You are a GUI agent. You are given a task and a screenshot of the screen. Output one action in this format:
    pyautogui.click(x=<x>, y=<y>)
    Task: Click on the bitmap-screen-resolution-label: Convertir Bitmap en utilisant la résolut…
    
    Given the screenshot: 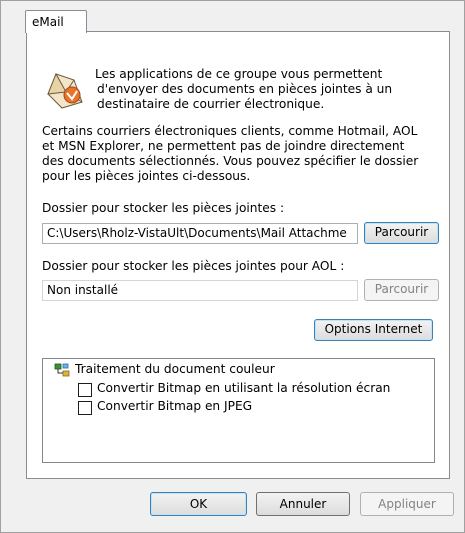 What is the action you would take?
    pyautogui.click(x=243, y=388)
    